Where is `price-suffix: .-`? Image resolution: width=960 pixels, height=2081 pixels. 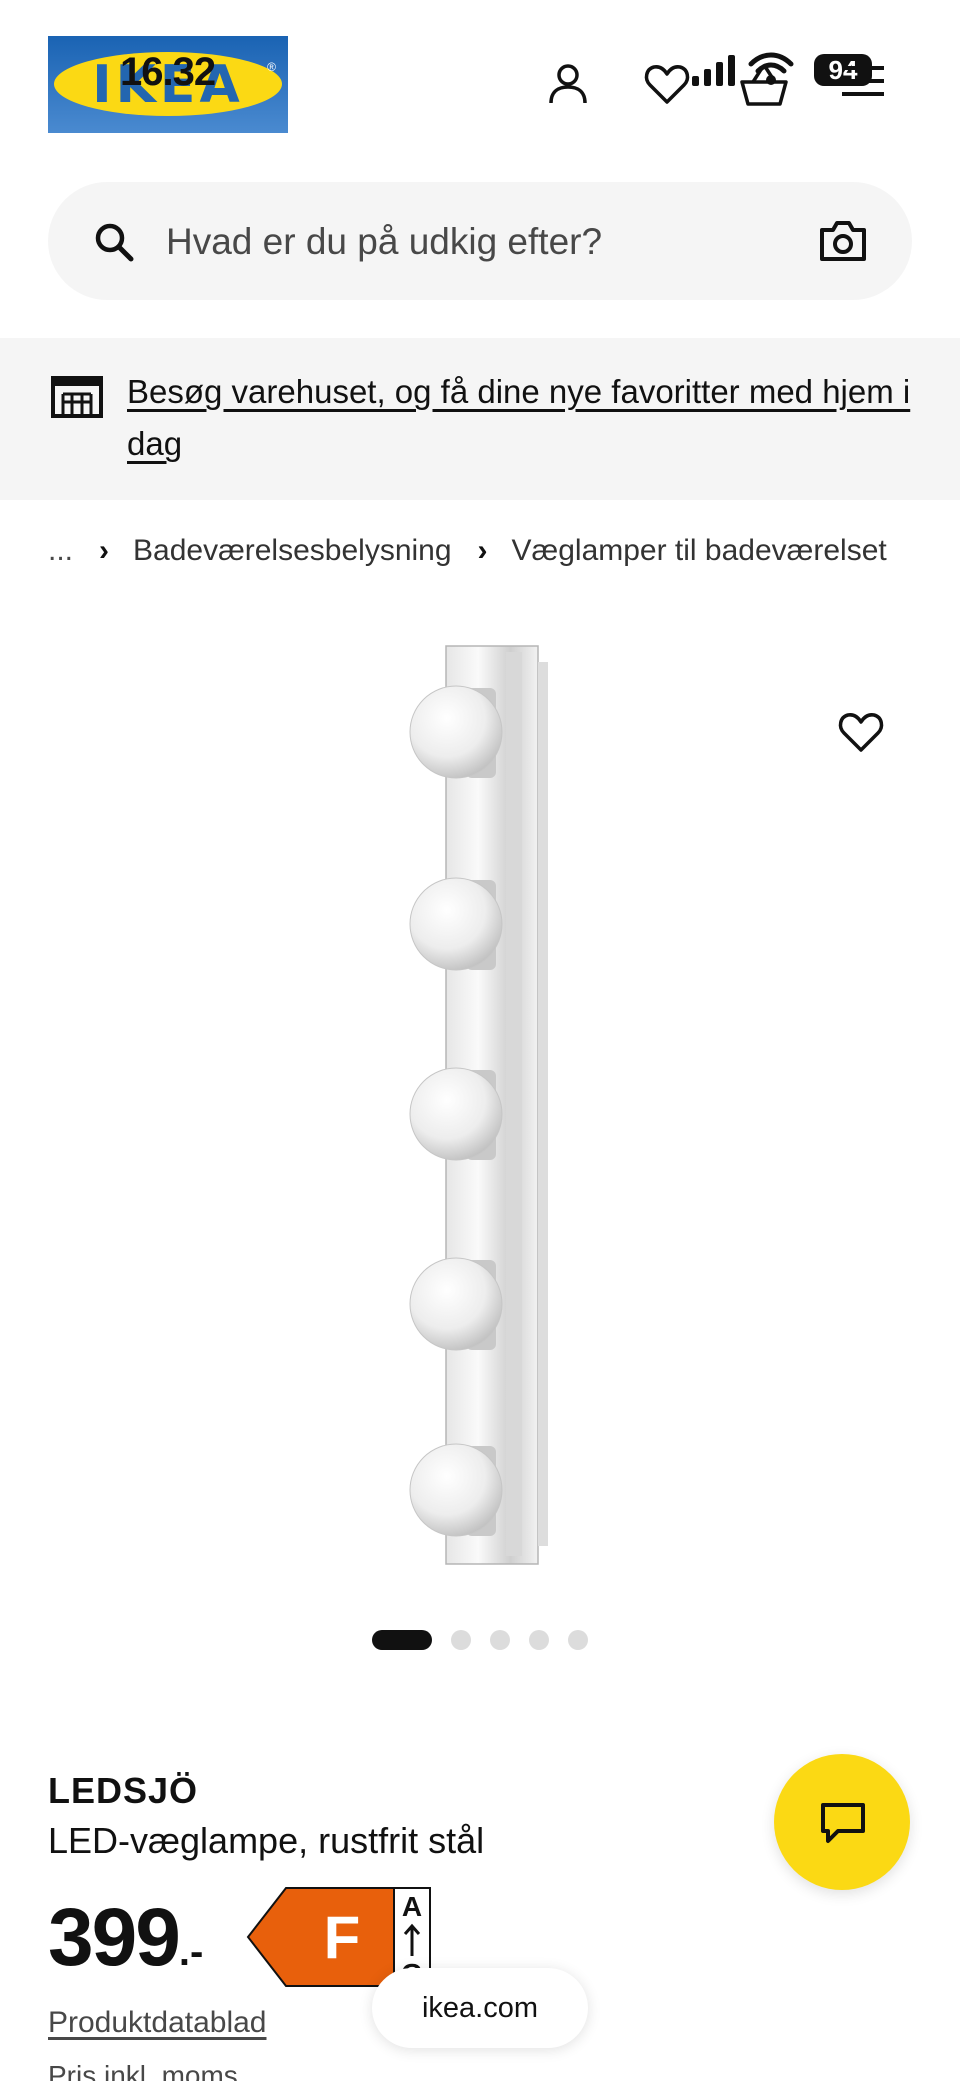 price-suffix: .- is located at coordinates (191, 1952).